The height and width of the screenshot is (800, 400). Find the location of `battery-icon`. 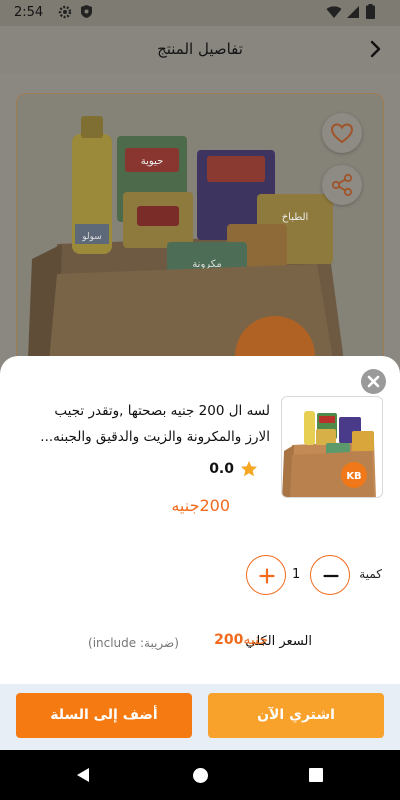

battery-icon is located at coordinates (370, 13).